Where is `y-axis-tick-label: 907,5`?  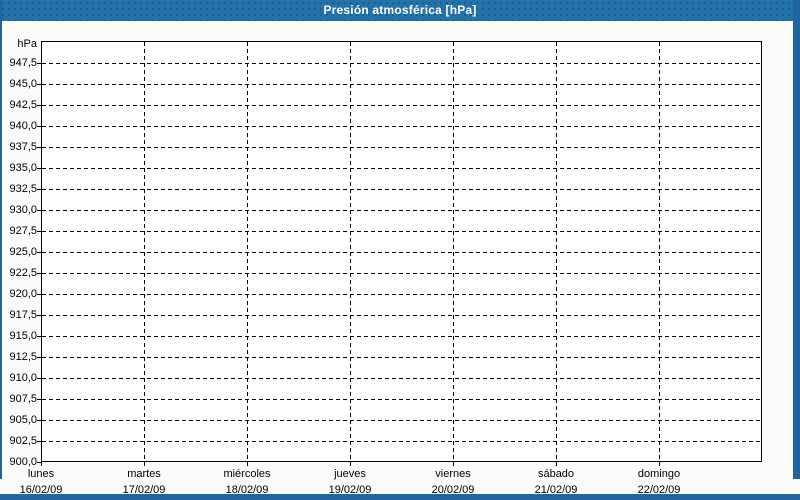
y-axis-tick-label: 907,5 is located at coordinates (23, 399).